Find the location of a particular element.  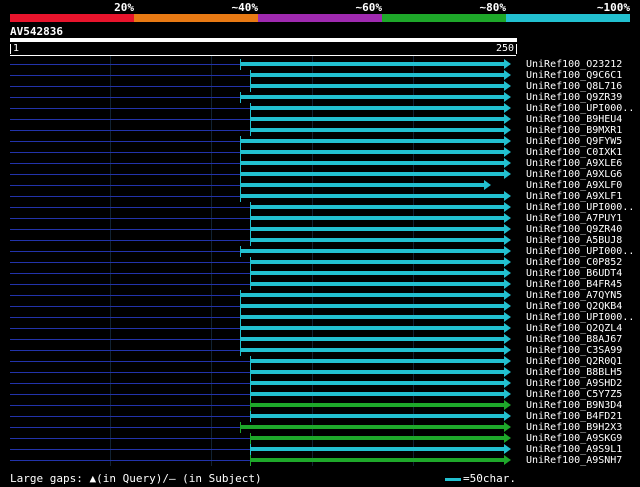

hit-label: UniRef100_Q9ZR40 is located at coordinates (574, 229).